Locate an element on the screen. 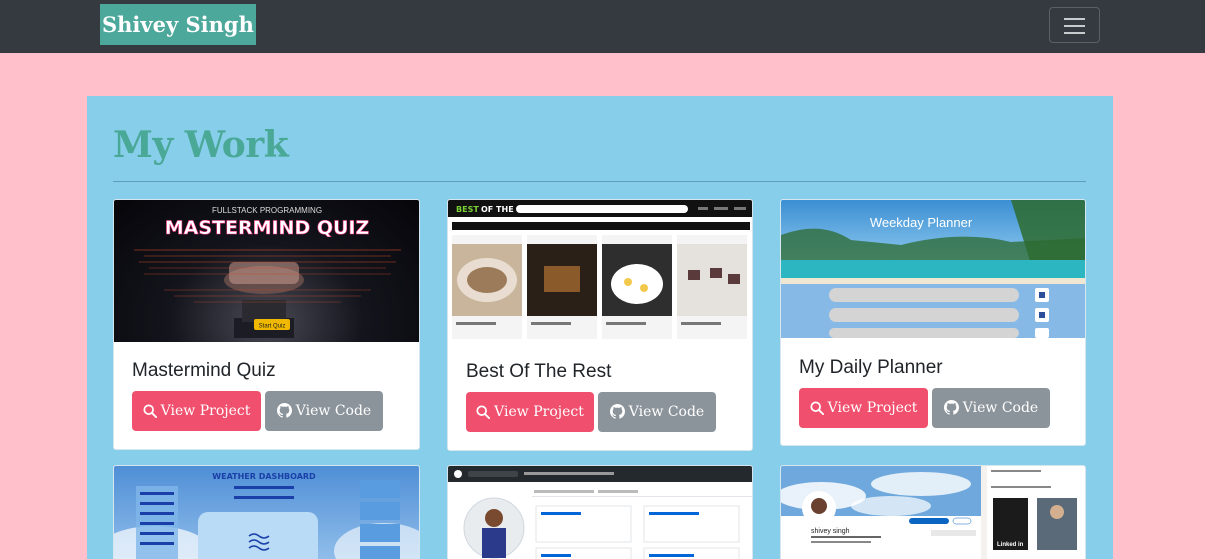  thumb-headline: MASTERMIND QUIZ is located at coordinates (267, 228).